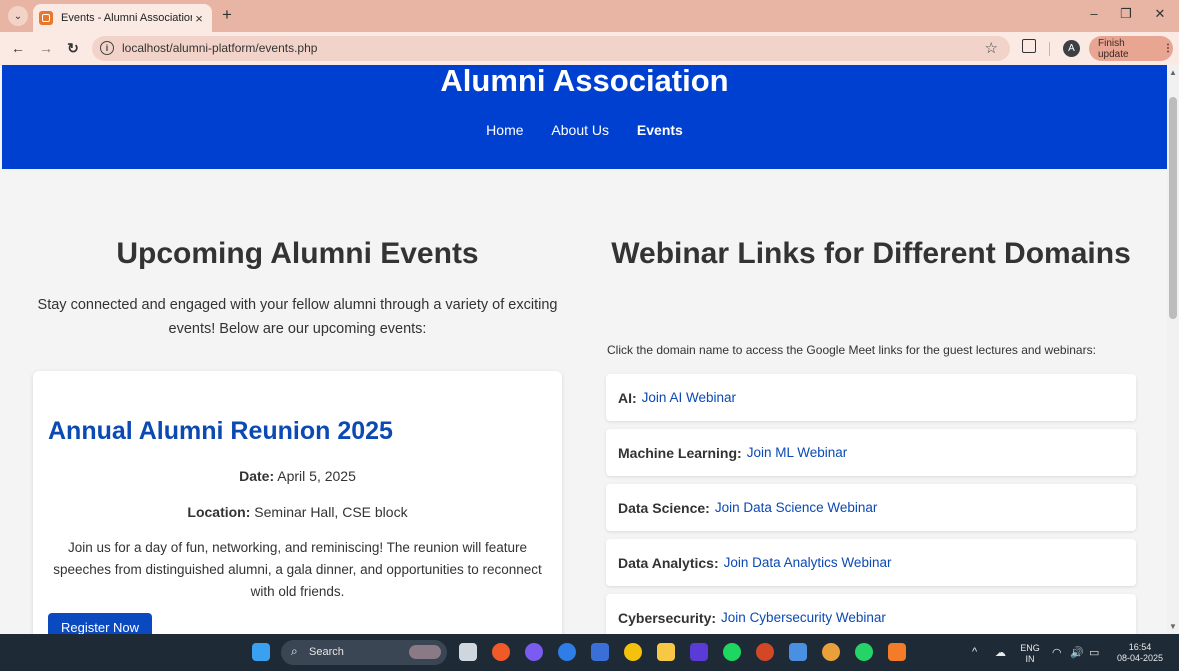 The height and width of the screenshot is (671, 1179). I want to click on address-bar: i localhost/alumni-platform/events.php ☆, so click(551, 48).